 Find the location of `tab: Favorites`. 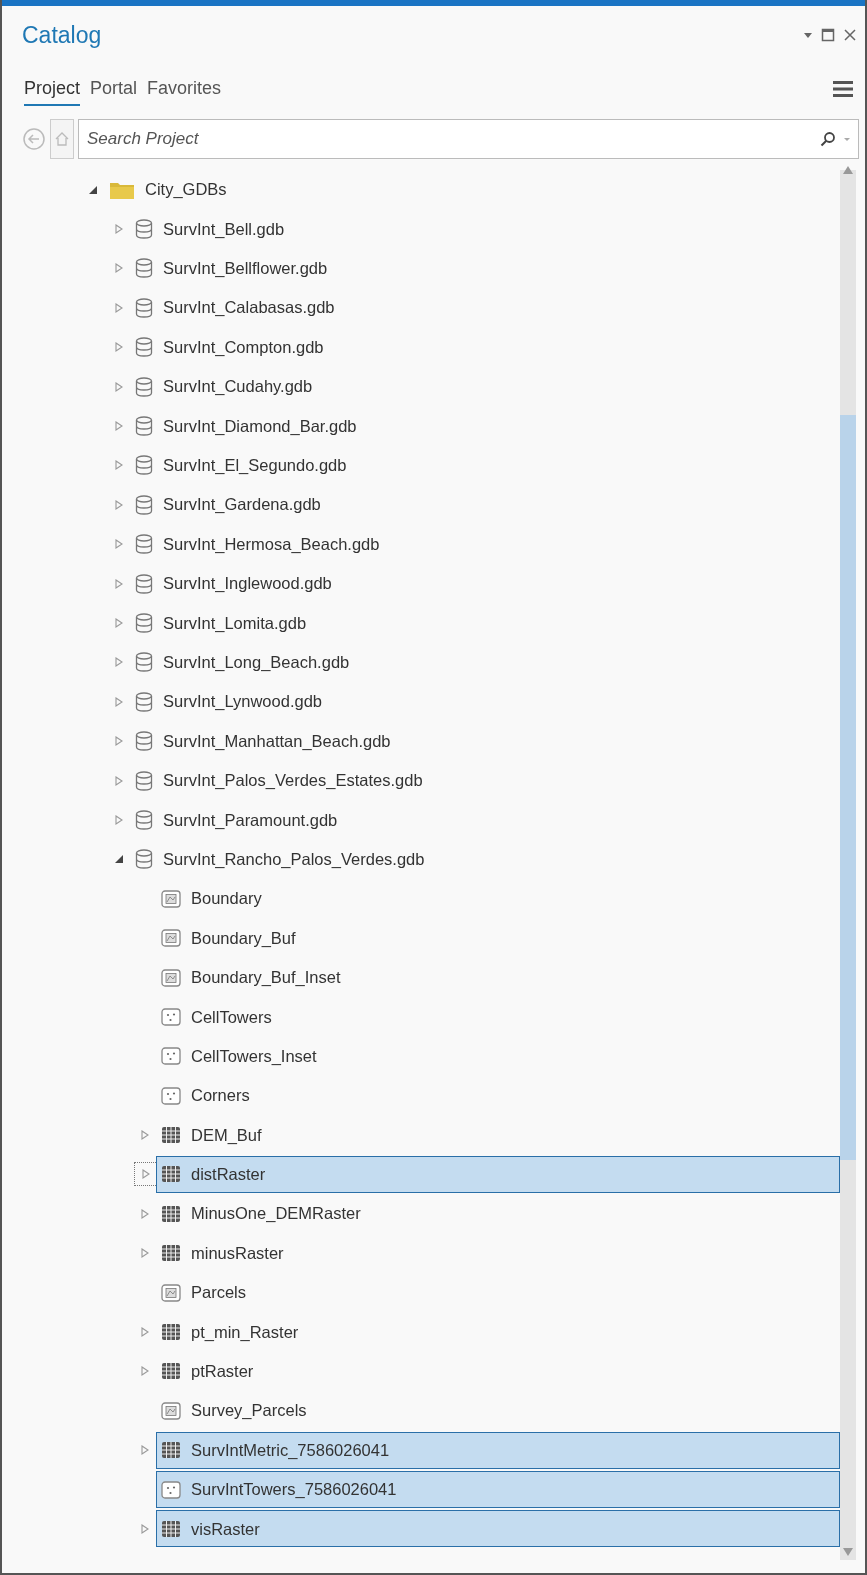

tab: Favorites is located at coordinates (184, 89).